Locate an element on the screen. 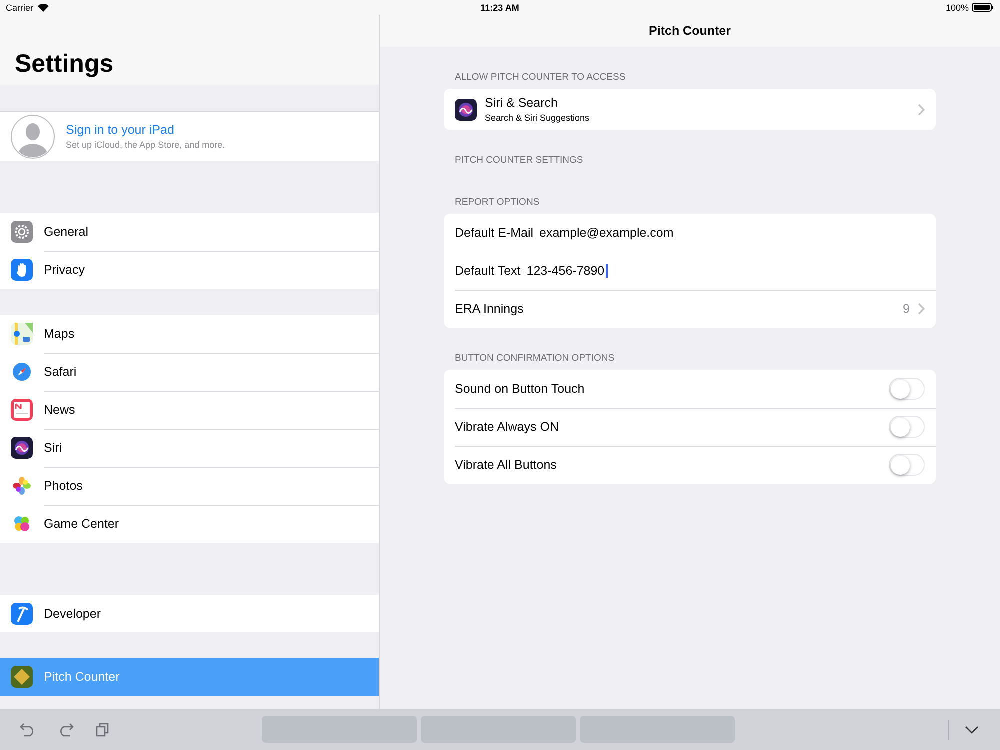  section-header: BUTTON CONFIRMATION OPTIONS is located at coordinates (535, 358).